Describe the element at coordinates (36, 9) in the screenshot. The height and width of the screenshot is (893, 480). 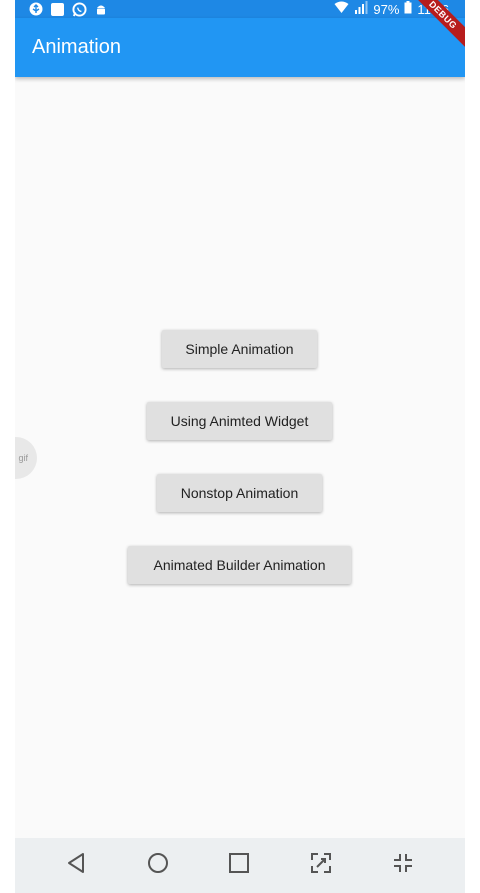
I see `usb-icon` at that location.